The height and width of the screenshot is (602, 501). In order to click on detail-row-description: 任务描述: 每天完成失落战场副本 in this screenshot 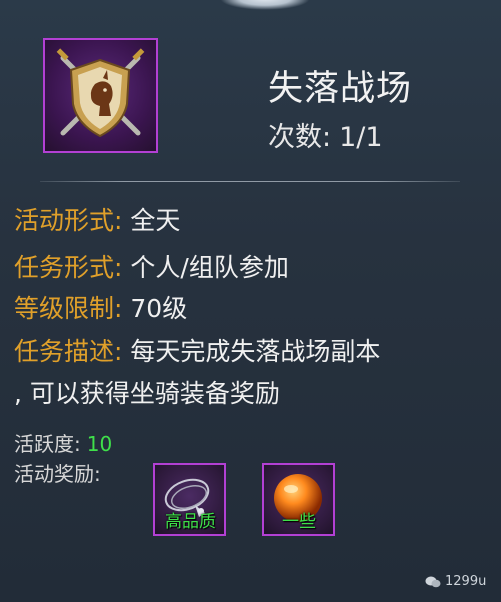, I will do `click(197, 350)`.